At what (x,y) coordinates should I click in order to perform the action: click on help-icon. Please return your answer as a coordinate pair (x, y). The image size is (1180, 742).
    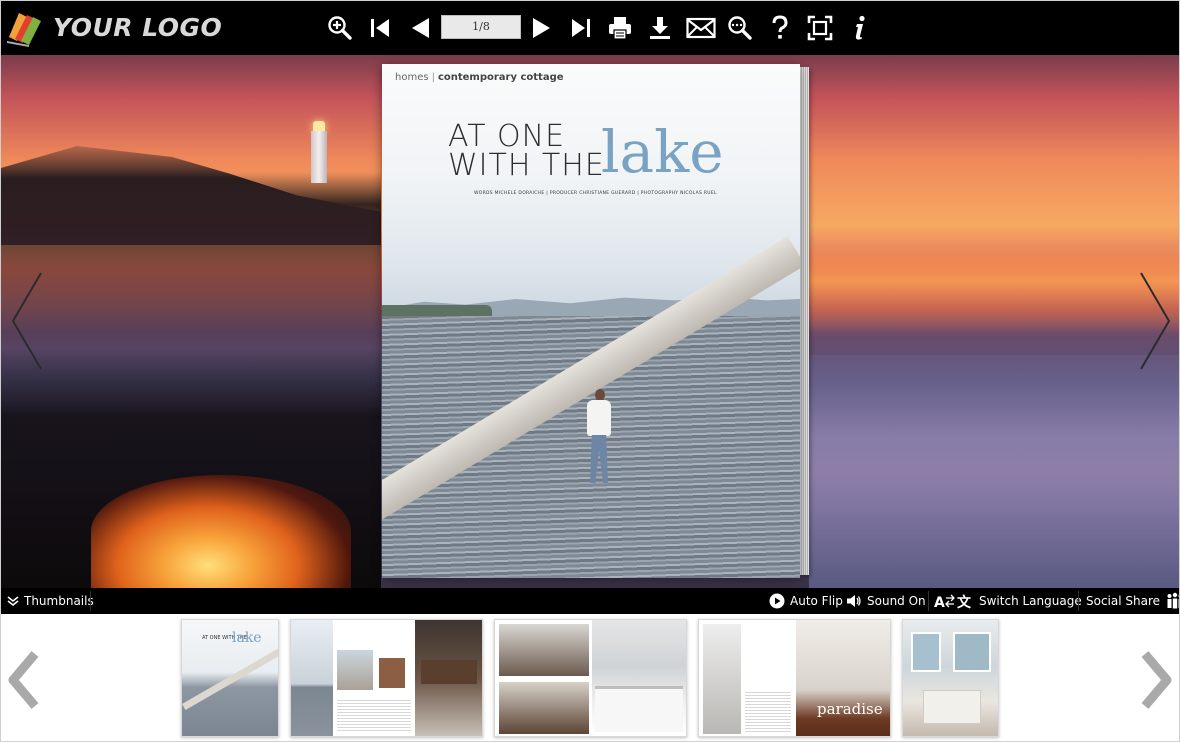
    Looking at the image, I should click on (780, 27).